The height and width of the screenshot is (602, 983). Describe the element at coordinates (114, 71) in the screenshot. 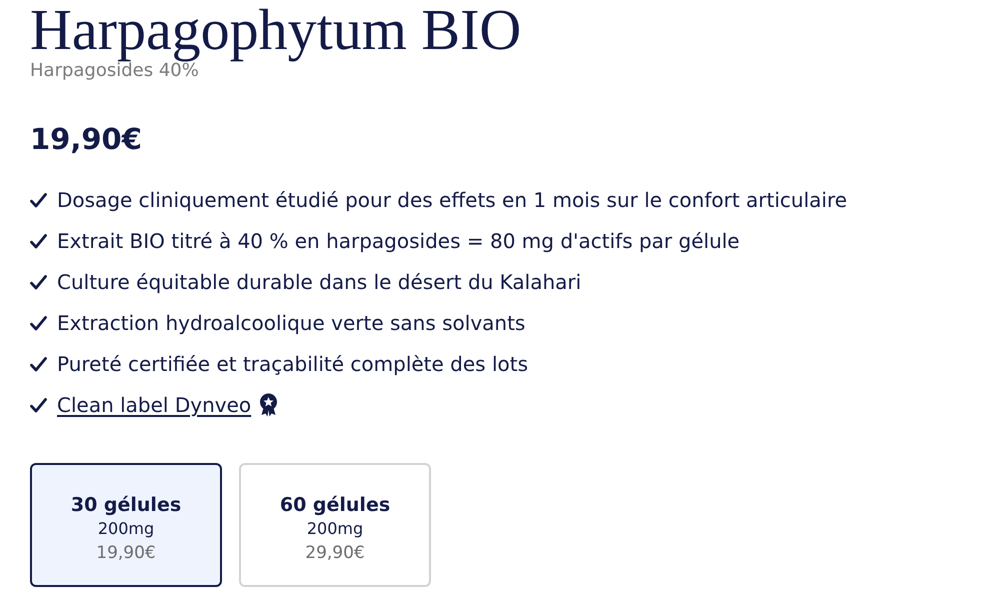

I see `product-subtitle: Harpagosides 40%` at that location.